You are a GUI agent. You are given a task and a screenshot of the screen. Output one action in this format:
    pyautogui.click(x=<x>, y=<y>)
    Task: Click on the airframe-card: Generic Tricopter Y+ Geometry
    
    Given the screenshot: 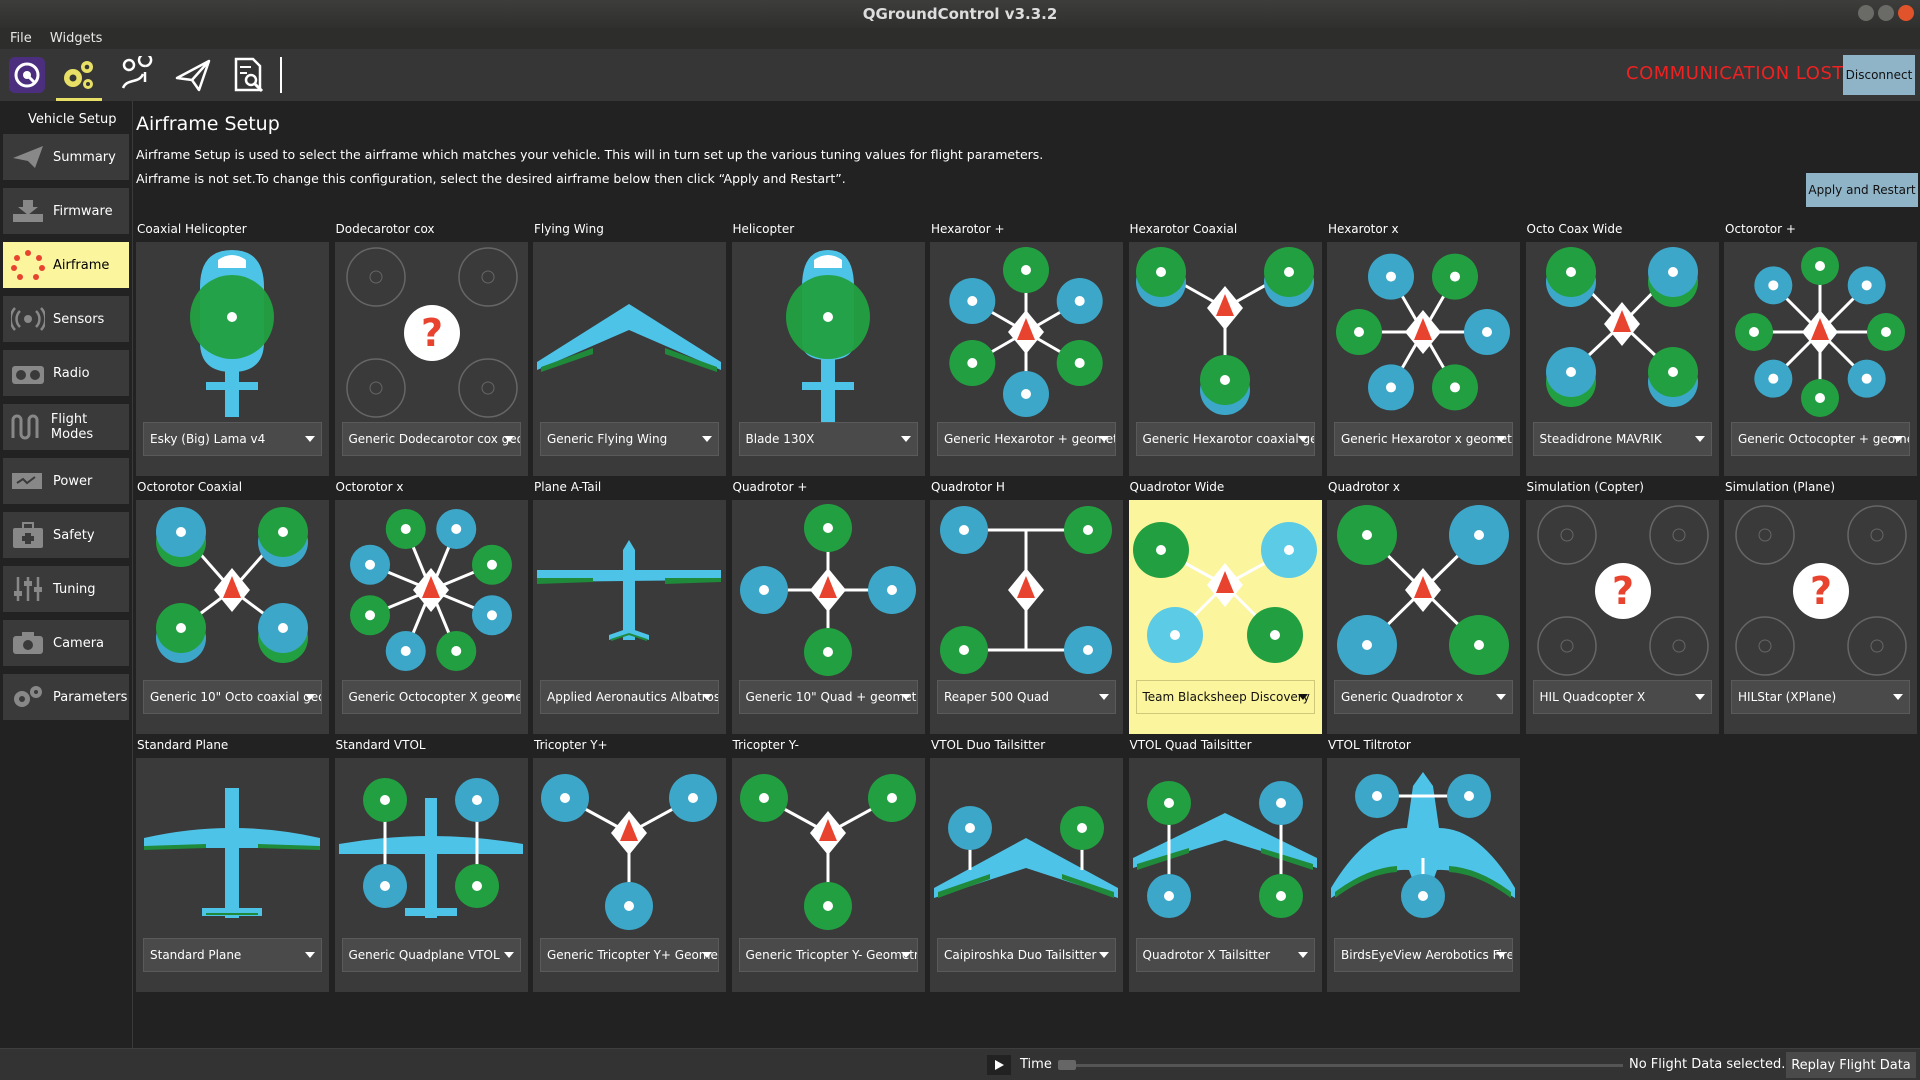 What is the action you would take?
    pyautogui.click(x=629, y=875)
    